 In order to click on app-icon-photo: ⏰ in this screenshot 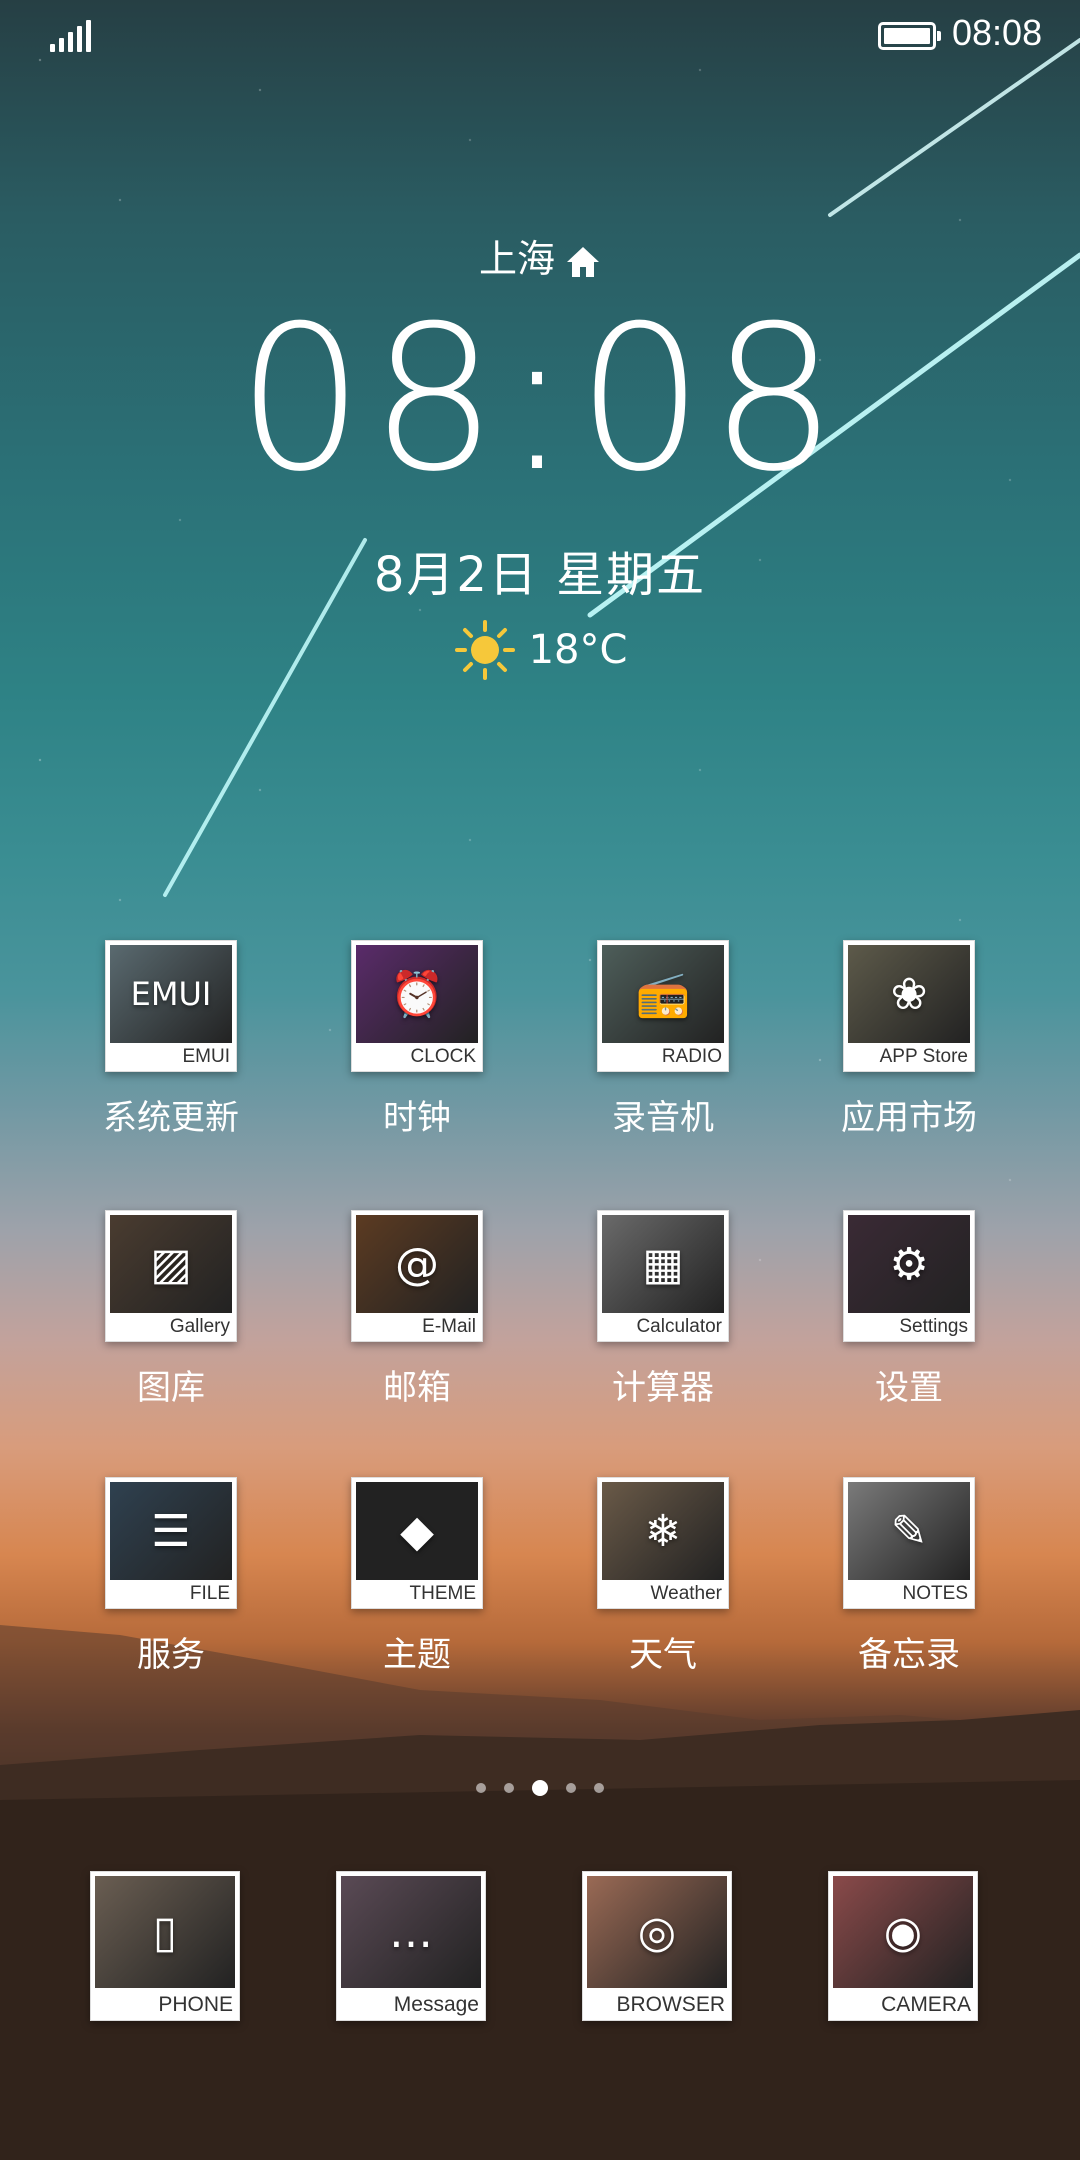, I will do `click(417, 994)`.